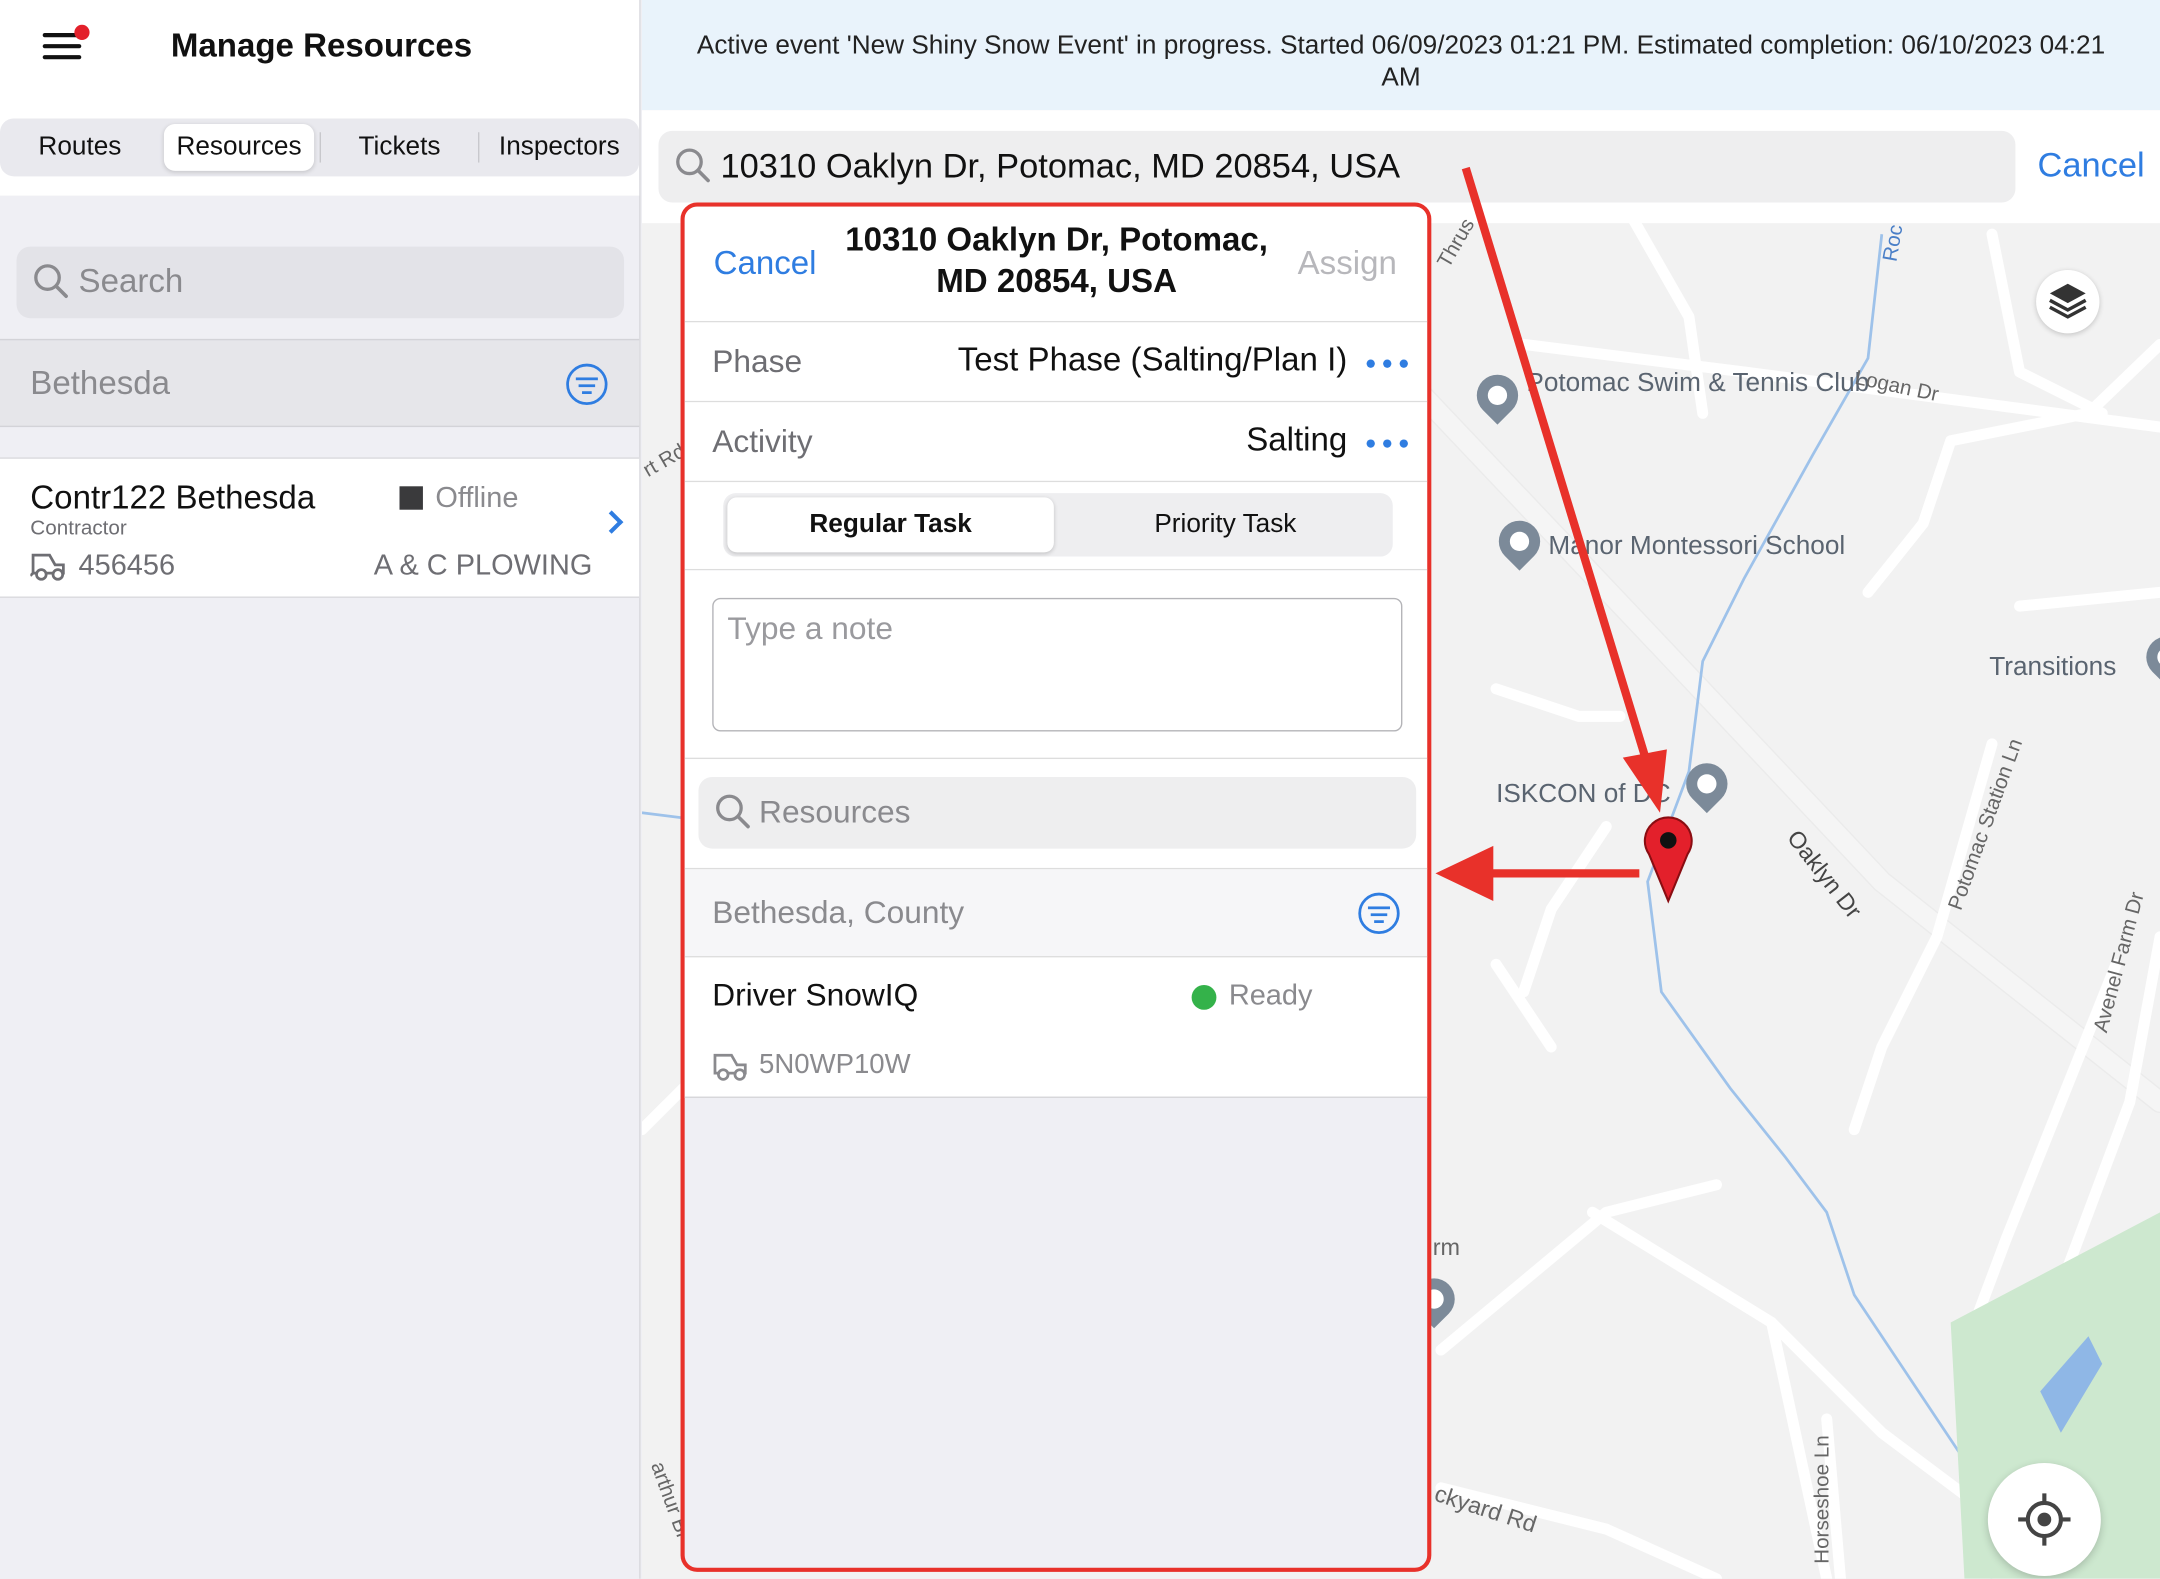 Image resolution: width=2160 pixels, height=1579 pixels. What do you see at coordinates (100, 384) in the screenshot?
I see `region-label: Bethesda` at bounding box center [100, 384].